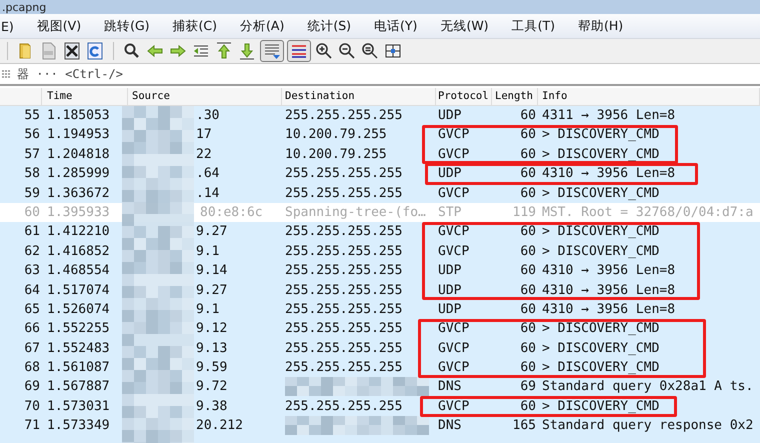 The width and height of the screenshot is (760, 443). Describe the element at coordinates (647, 213) in the screenshot. I see `table-cell-text: MST. Root = 32768/0/04:d7:a` at that location.